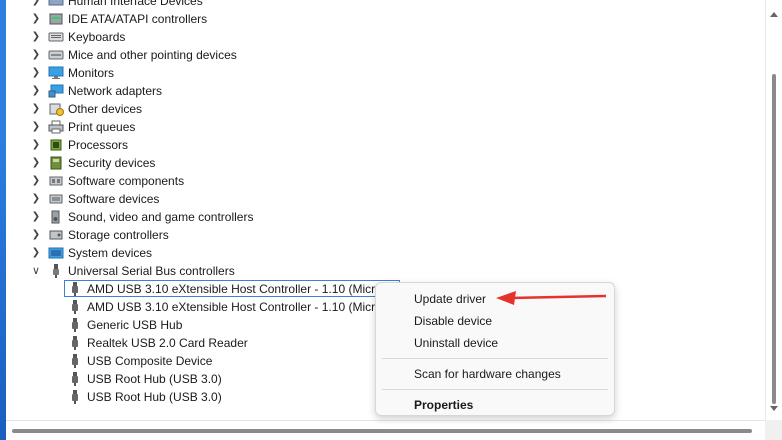 The height and width of the screenshot is (440, 782). Describe the element at coordinates (56, 109) in the screenshot. I see `other-device-icon` at that location.